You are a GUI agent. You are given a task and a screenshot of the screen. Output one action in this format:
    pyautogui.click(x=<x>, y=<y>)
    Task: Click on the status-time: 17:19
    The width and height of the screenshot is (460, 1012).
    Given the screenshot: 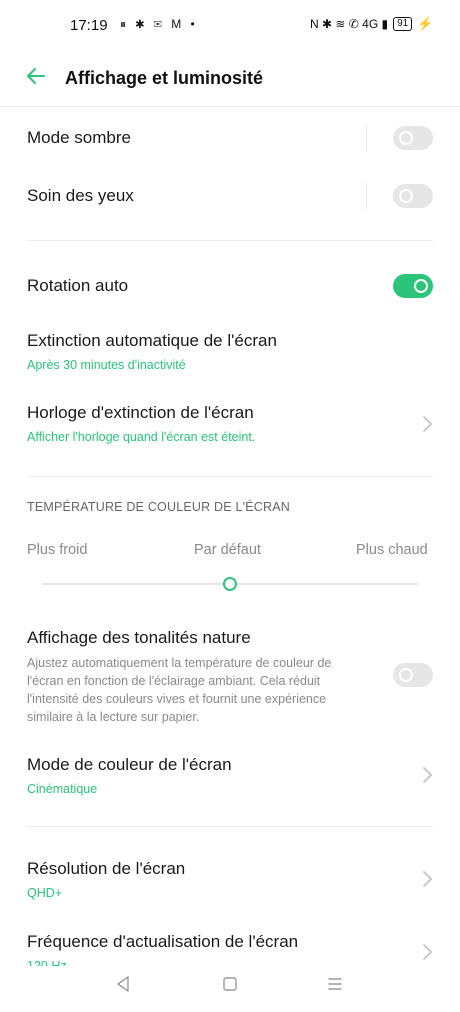 What is the action you would take?
    pyautogui.click(x=89, y=25)
    